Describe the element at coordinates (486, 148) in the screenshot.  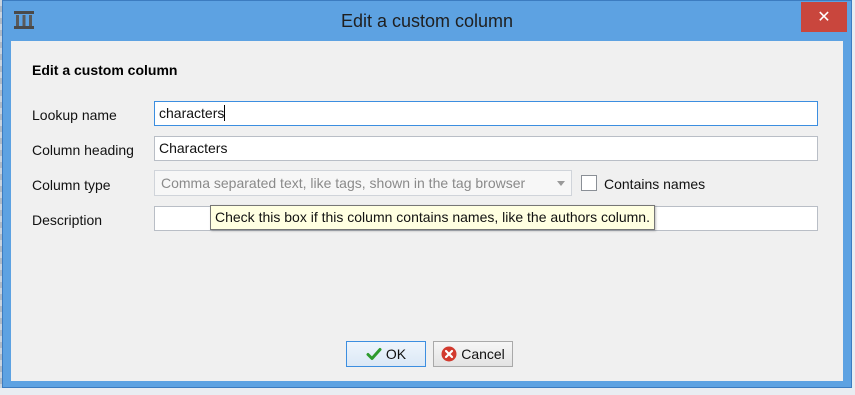
I see `column-heading-input: Characters` at that location.